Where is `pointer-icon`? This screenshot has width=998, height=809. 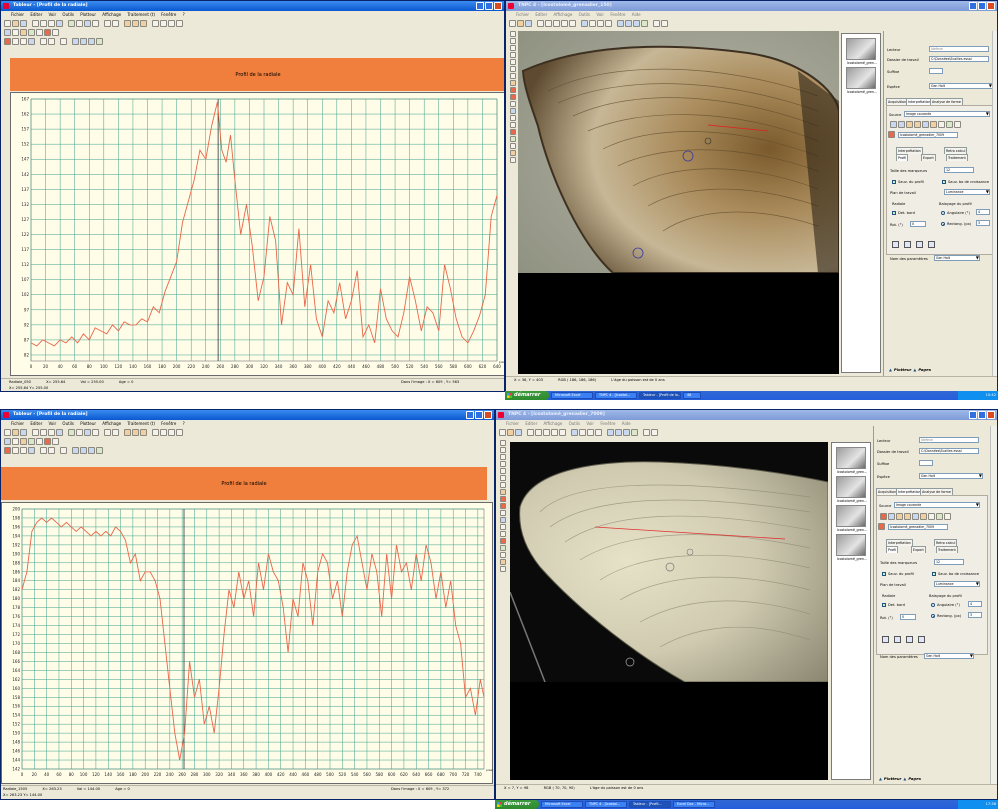
pointer-icon is located at coordinates (502, 450).